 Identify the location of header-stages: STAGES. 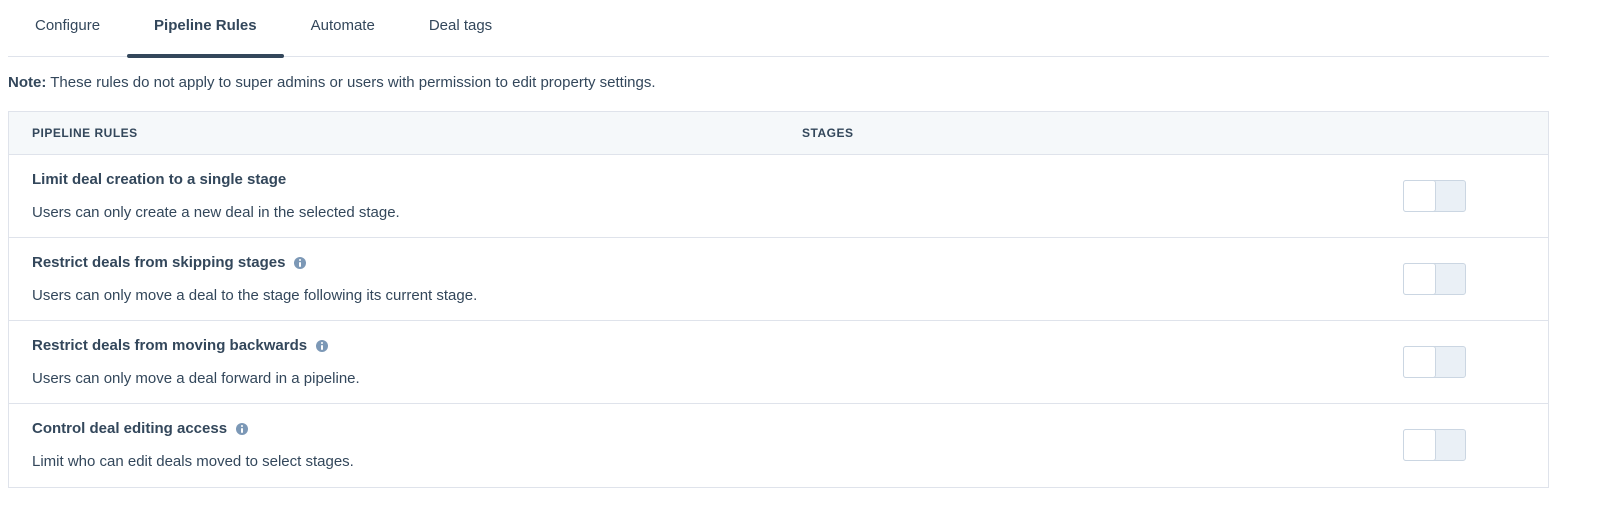
(828, 133).